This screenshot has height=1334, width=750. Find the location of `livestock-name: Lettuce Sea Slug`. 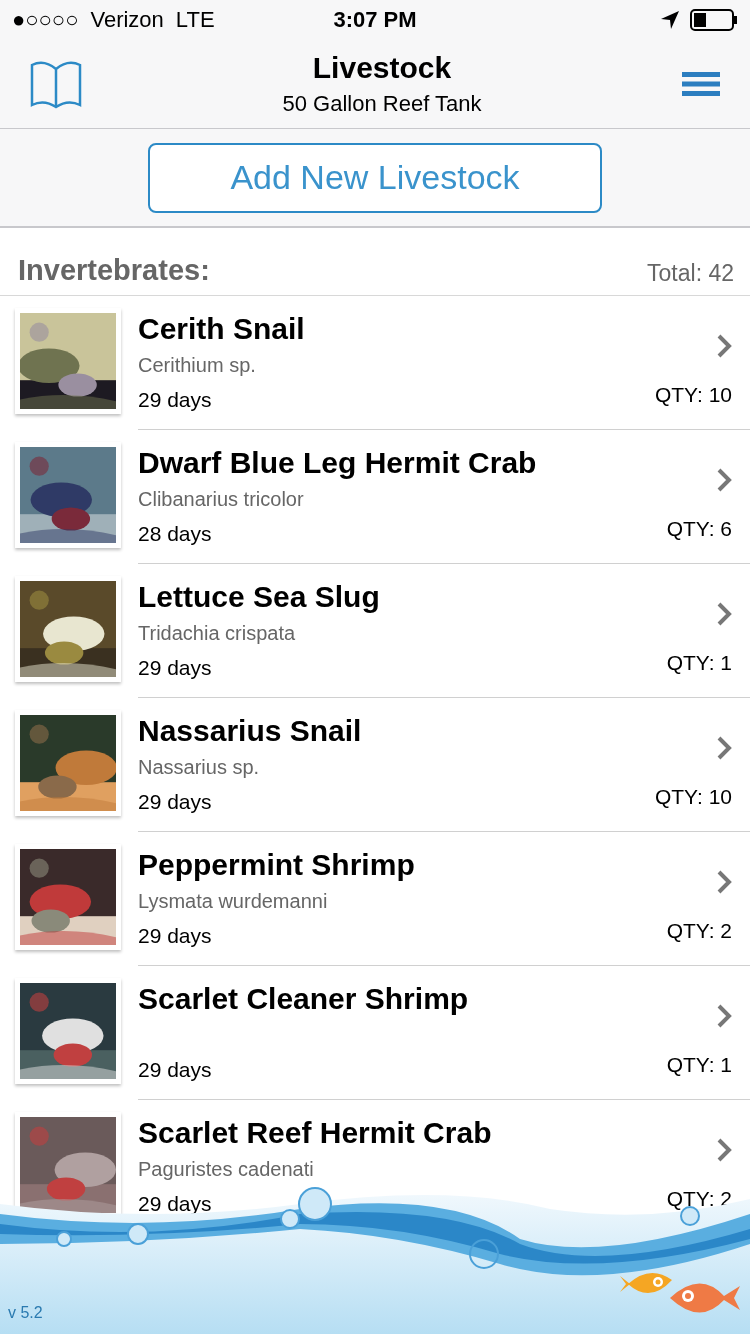

livestock-name: Lettuce Sea Slug is located at coordinates (402, 600).